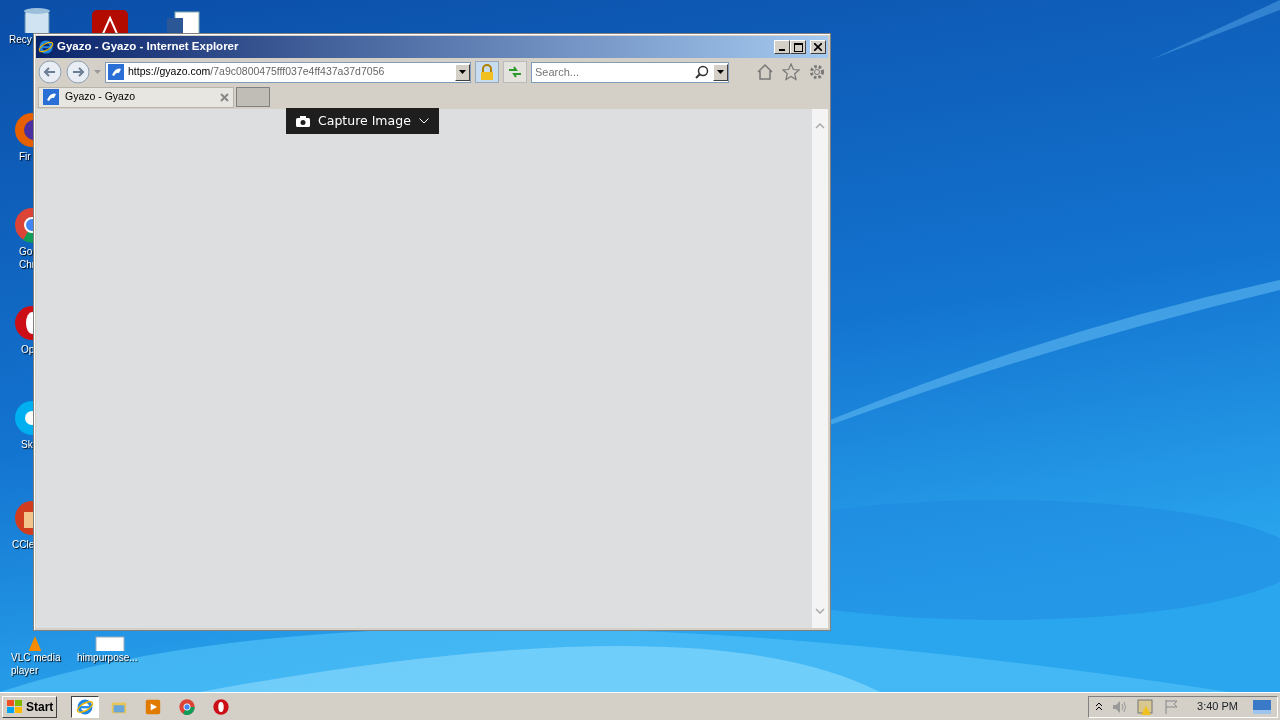  What do you see at coordinates (15, 706) in the screenshot?
I see `start-logo-icon` at bounding box center [15, 706].